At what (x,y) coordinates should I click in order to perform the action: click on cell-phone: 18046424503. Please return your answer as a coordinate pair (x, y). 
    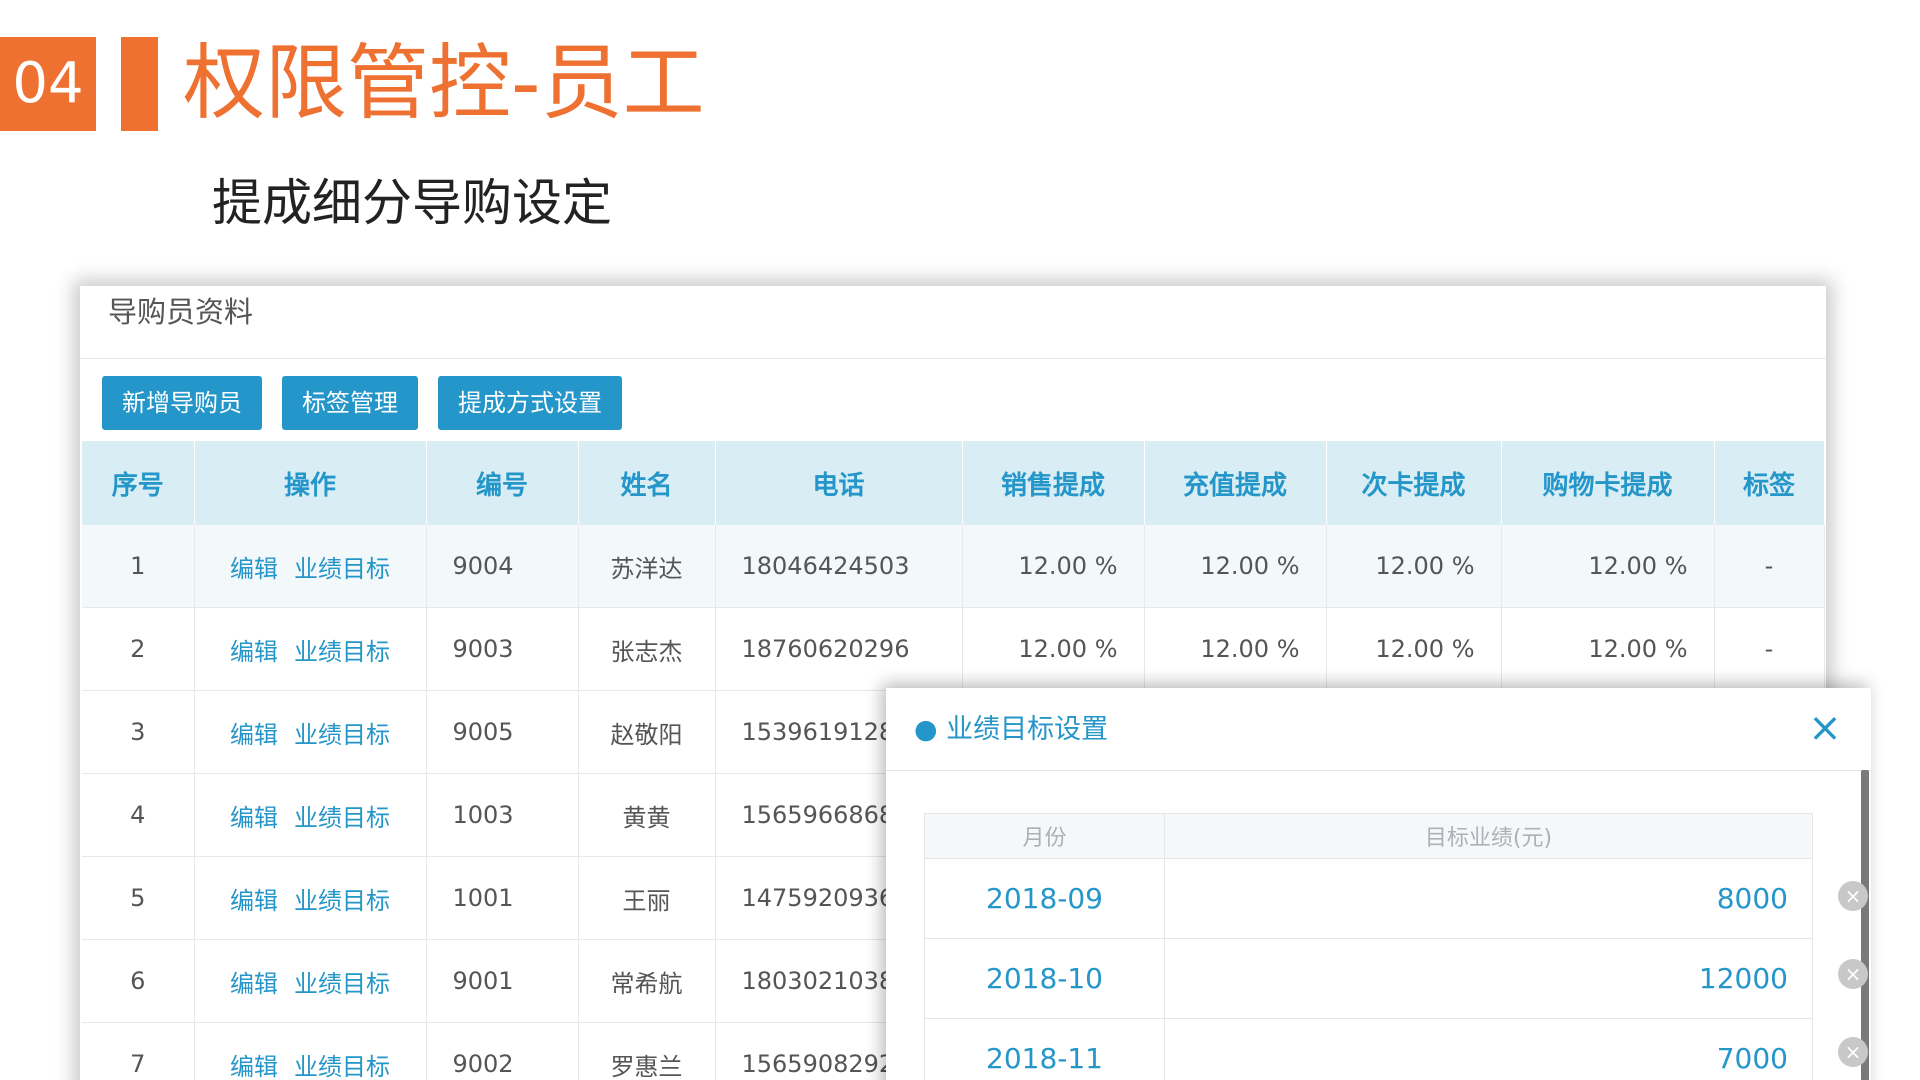
    Looking at the image, I should click on (839, 566).